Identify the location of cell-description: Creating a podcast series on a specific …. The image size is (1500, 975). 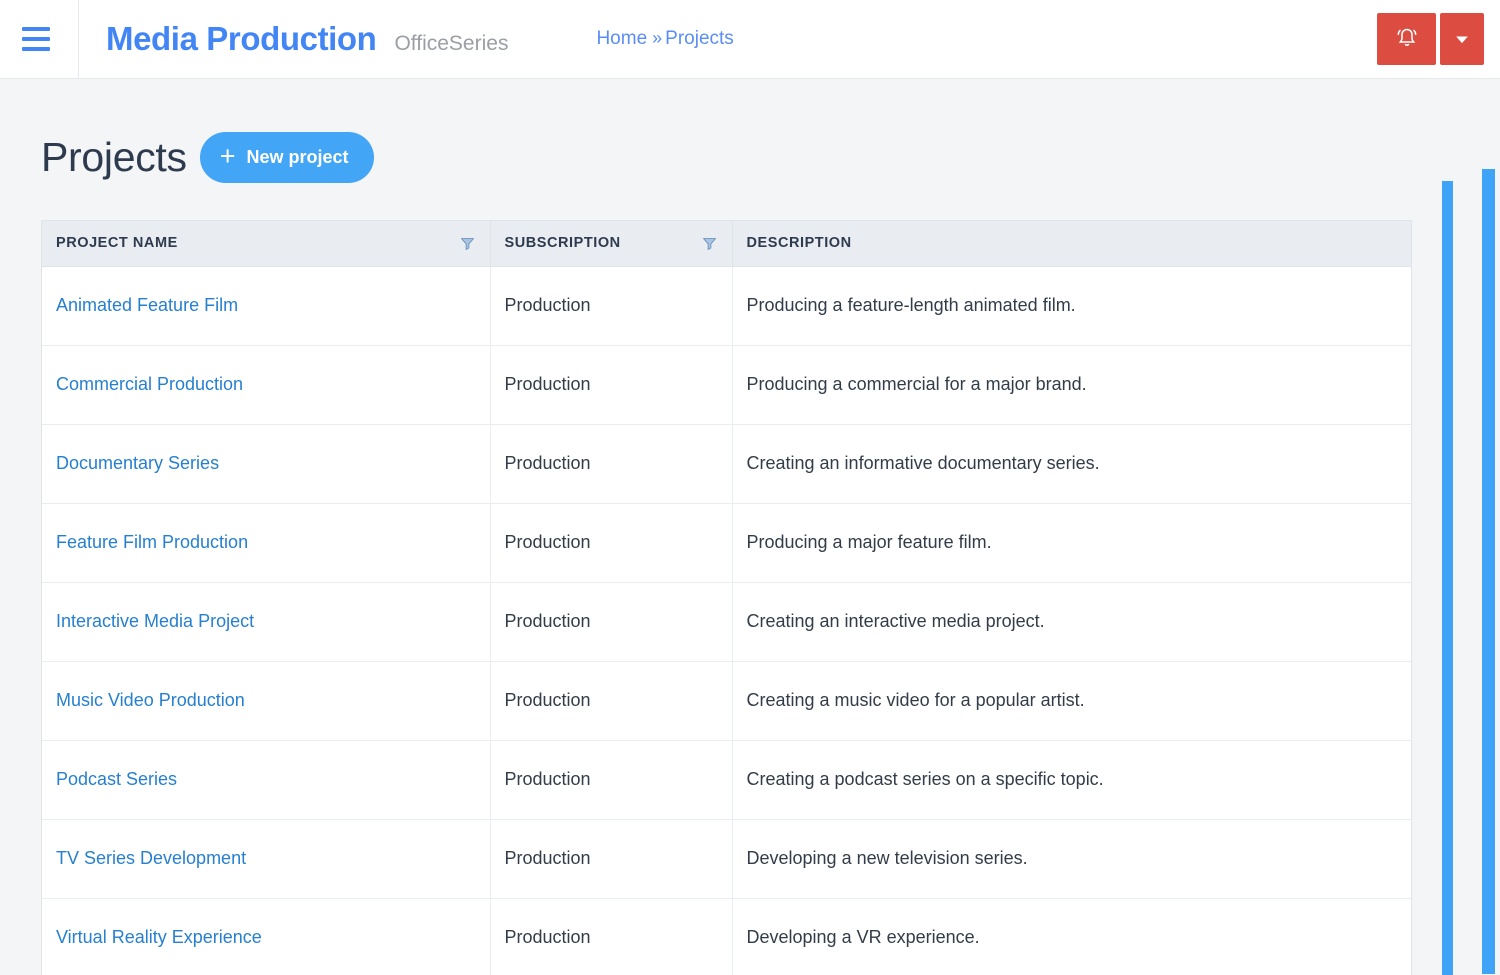
(1071, 780).